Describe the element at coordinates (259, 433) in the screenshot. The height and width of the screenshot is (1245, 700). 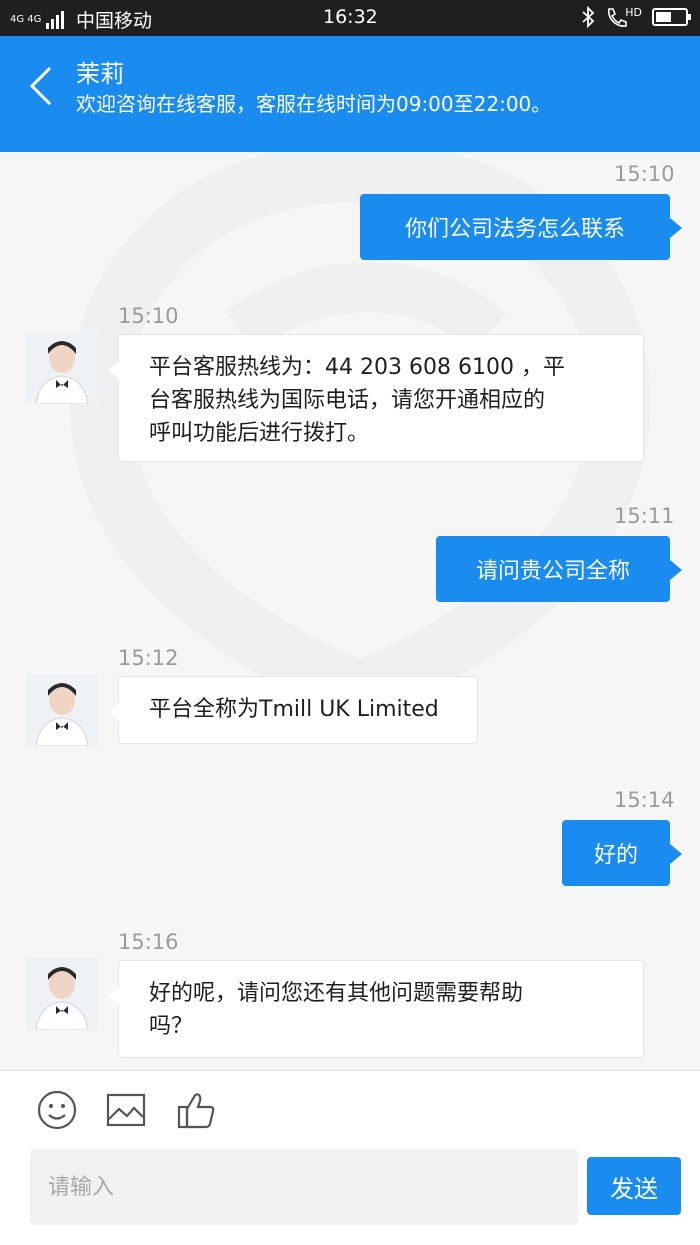
I see `message-line: 呼叫功能后进行拨打。` at that location.